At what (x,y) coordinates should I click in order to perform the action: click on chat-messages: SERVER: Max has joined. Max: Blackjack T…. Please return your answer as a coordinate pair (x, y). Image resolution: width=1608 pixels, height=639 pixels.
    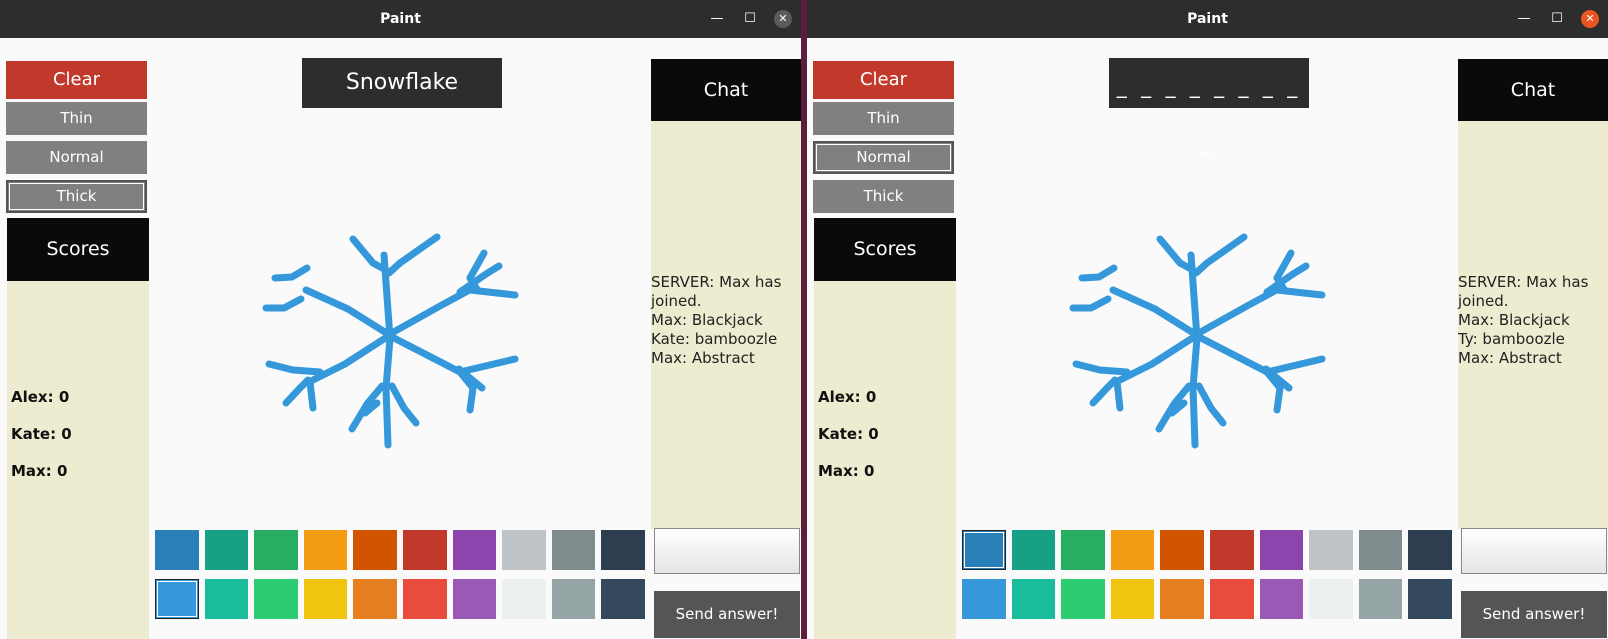
    Looking at the image, I should click on (1532, 320).